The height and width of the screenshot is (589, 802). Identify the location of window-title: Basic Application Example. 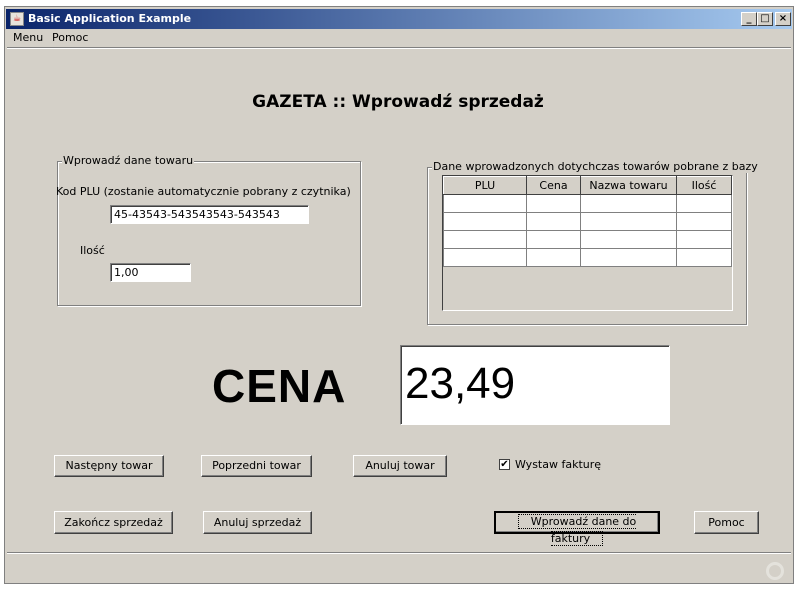
(110, 18).